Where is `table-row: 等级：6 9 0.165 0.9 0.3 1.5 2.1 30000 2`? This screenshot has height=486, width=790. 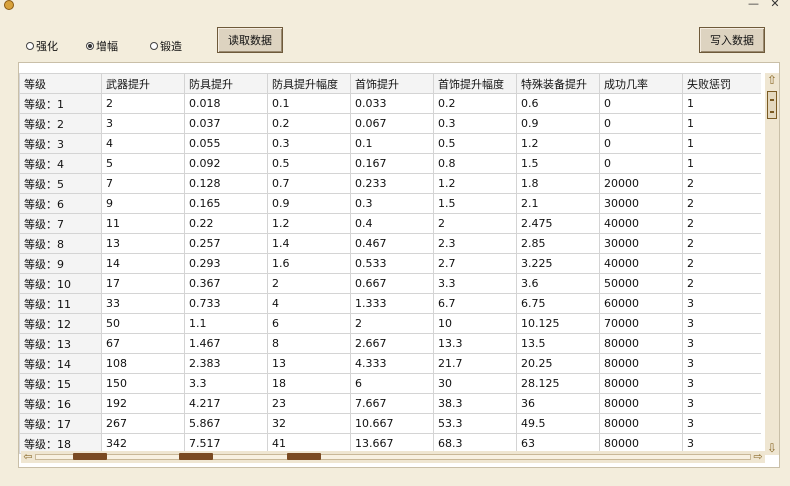 table-row: 等级：6 9 0.165 0.9 0.3 1.5 2.1 30000 2 is located at coordinates (390, 203).